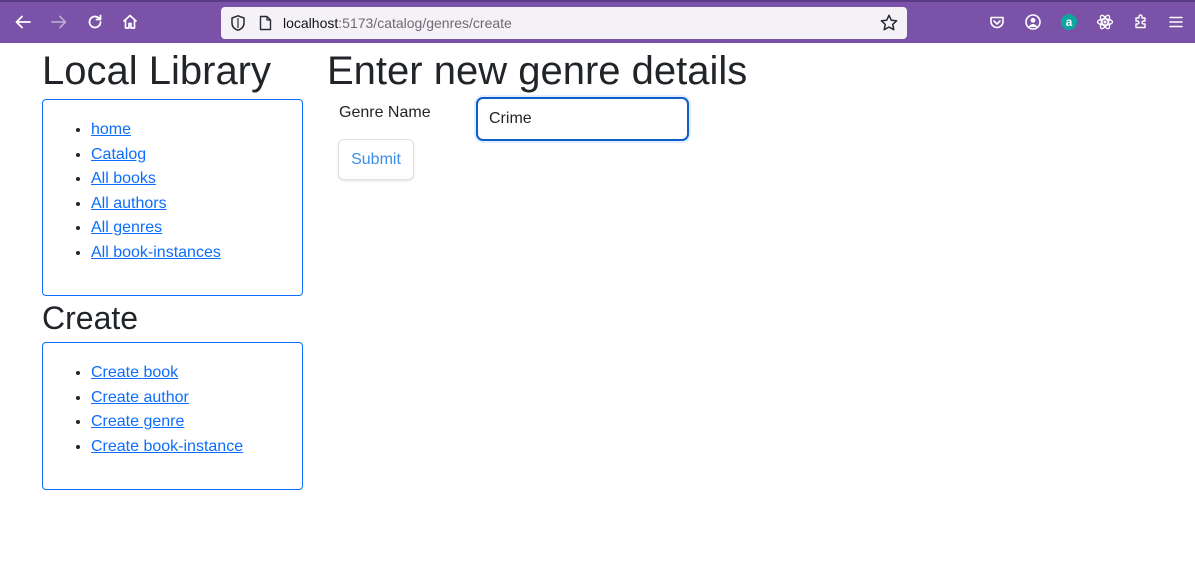  I want to click on pocket-icon, so click(997, 22).